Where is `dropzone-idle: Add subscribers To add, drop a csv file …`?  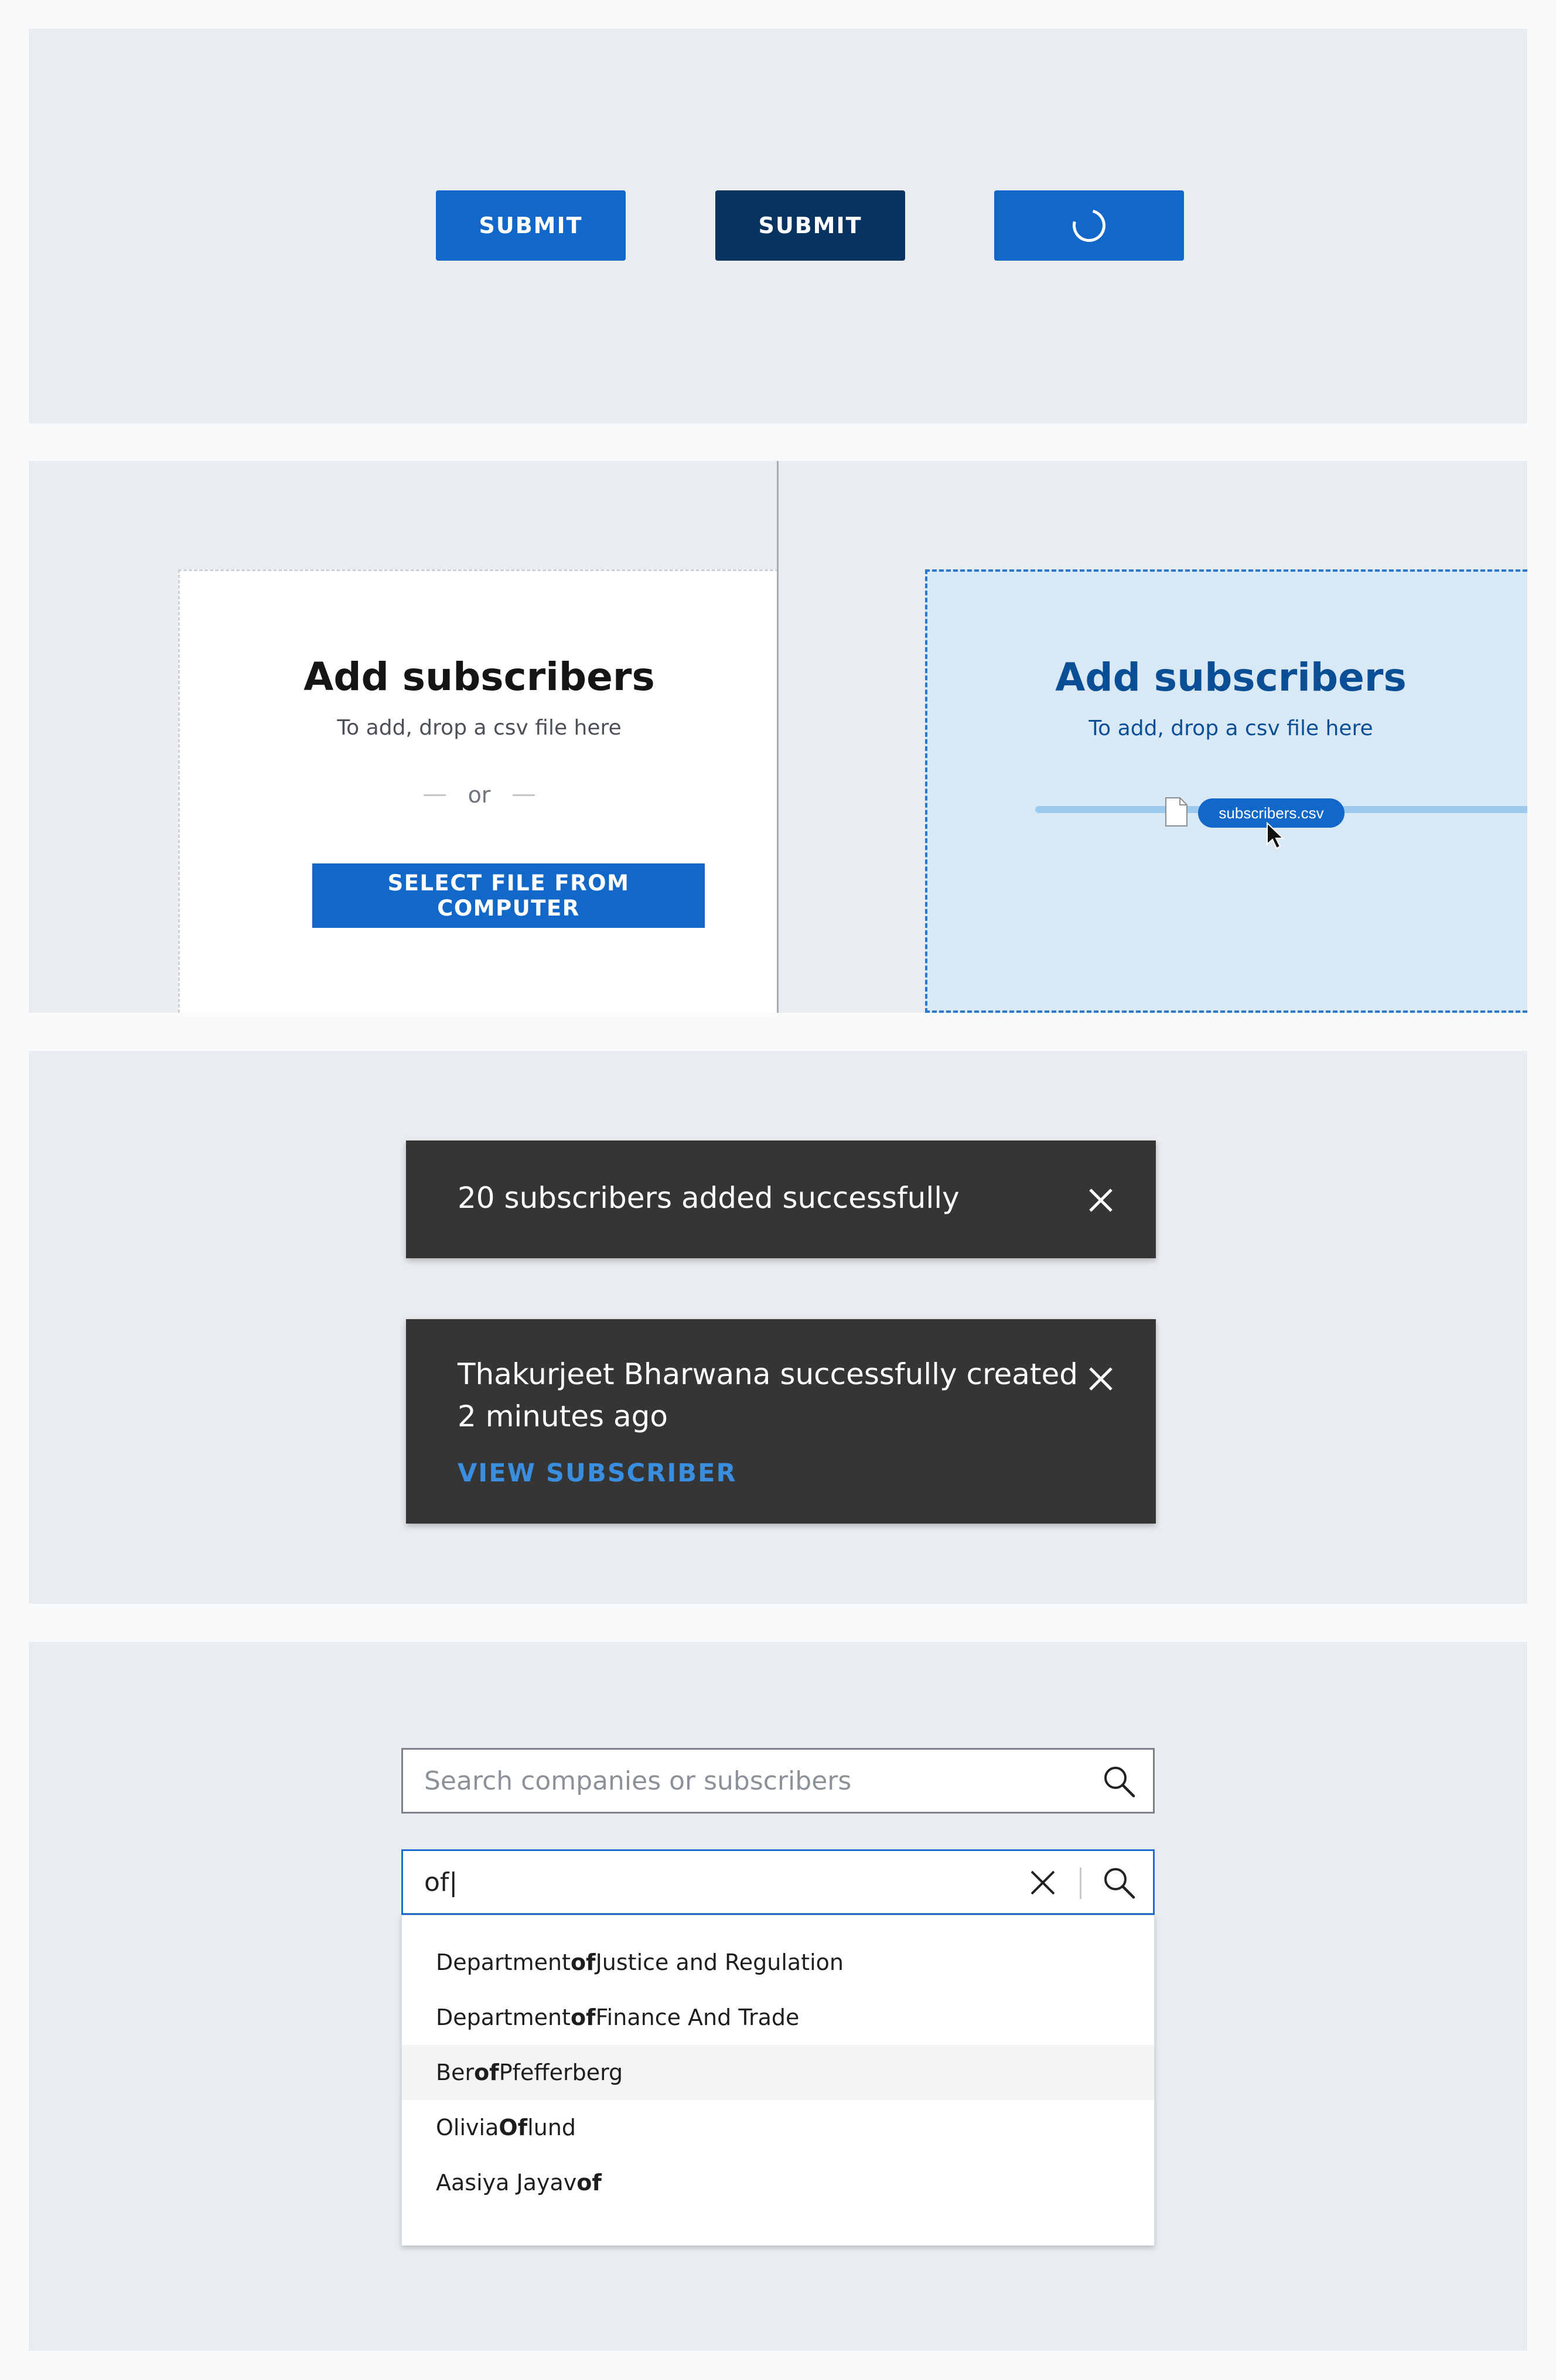 dropzone-idle: Add subscribers To add, drop a csv file … is located at coordinates (478, 791).